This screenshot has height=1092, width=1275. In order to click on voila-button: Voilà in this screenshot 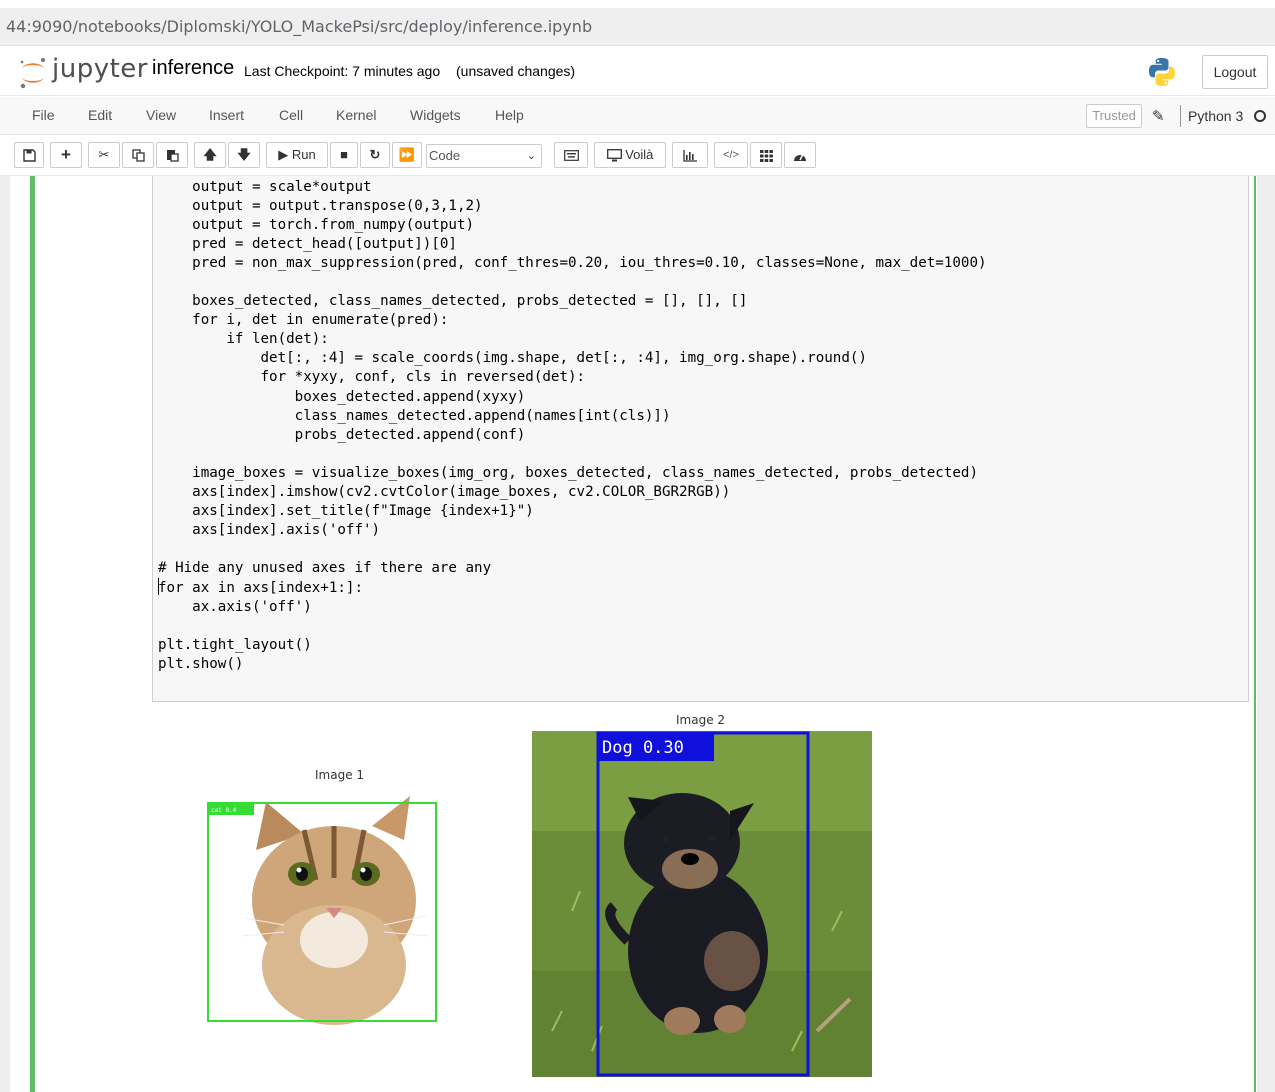, I will do `click(630, 155)`.